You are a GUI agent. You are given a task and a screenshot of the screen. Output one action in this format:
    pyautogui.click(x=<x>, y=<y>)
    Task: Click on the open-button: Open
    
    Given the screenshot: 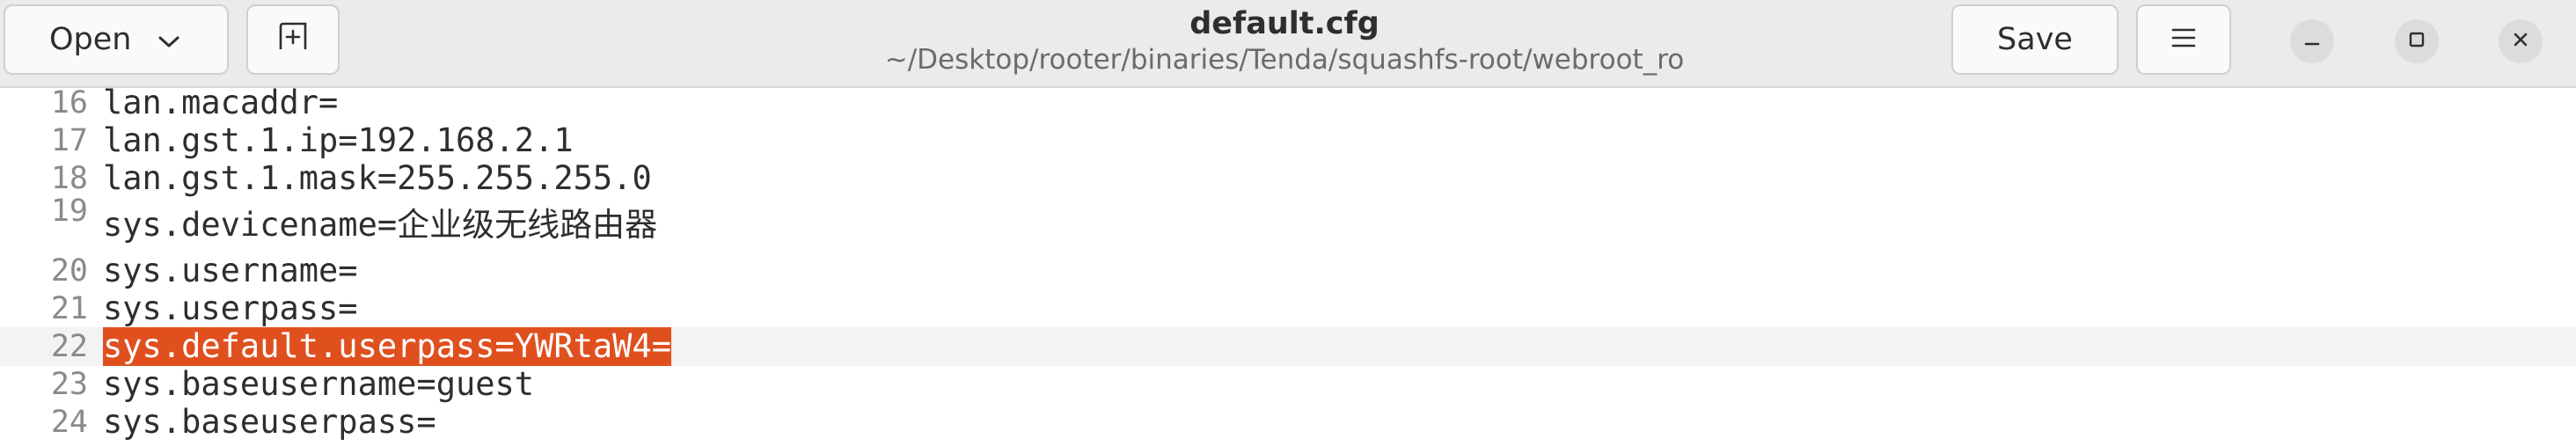 What is the action you would take?
    pyautogui.click(x=116, y=39)
    